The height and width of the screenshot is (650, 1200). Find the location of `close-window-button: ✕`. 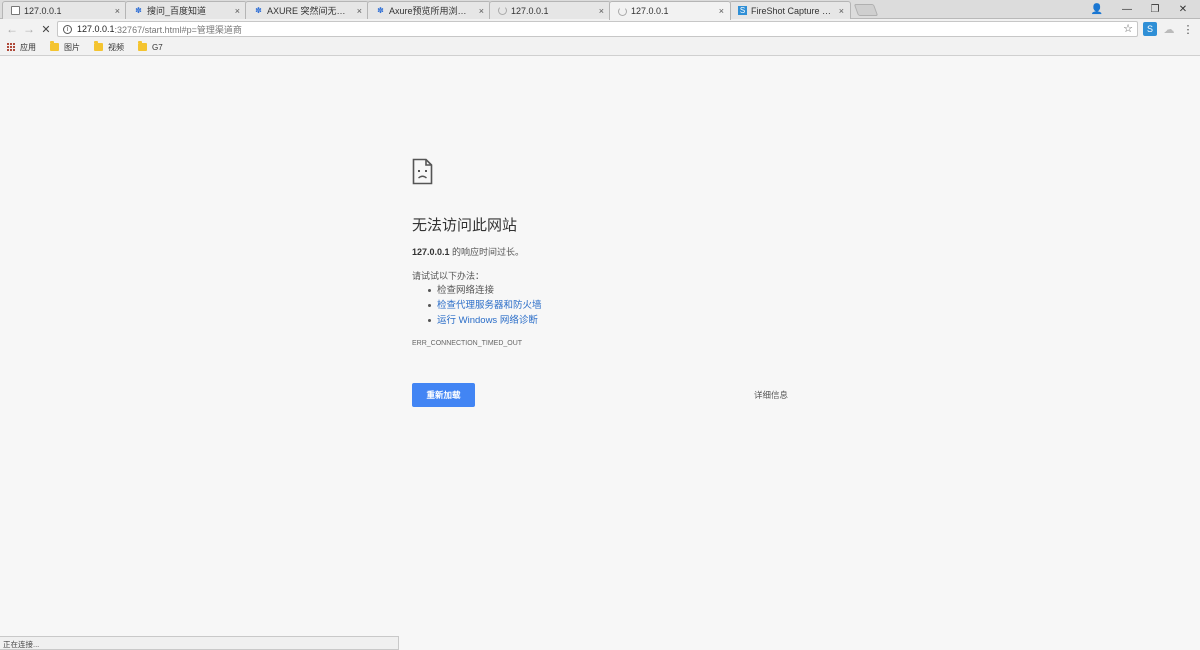

close-window-button: ✕ is located at coordinates (1183, 9).